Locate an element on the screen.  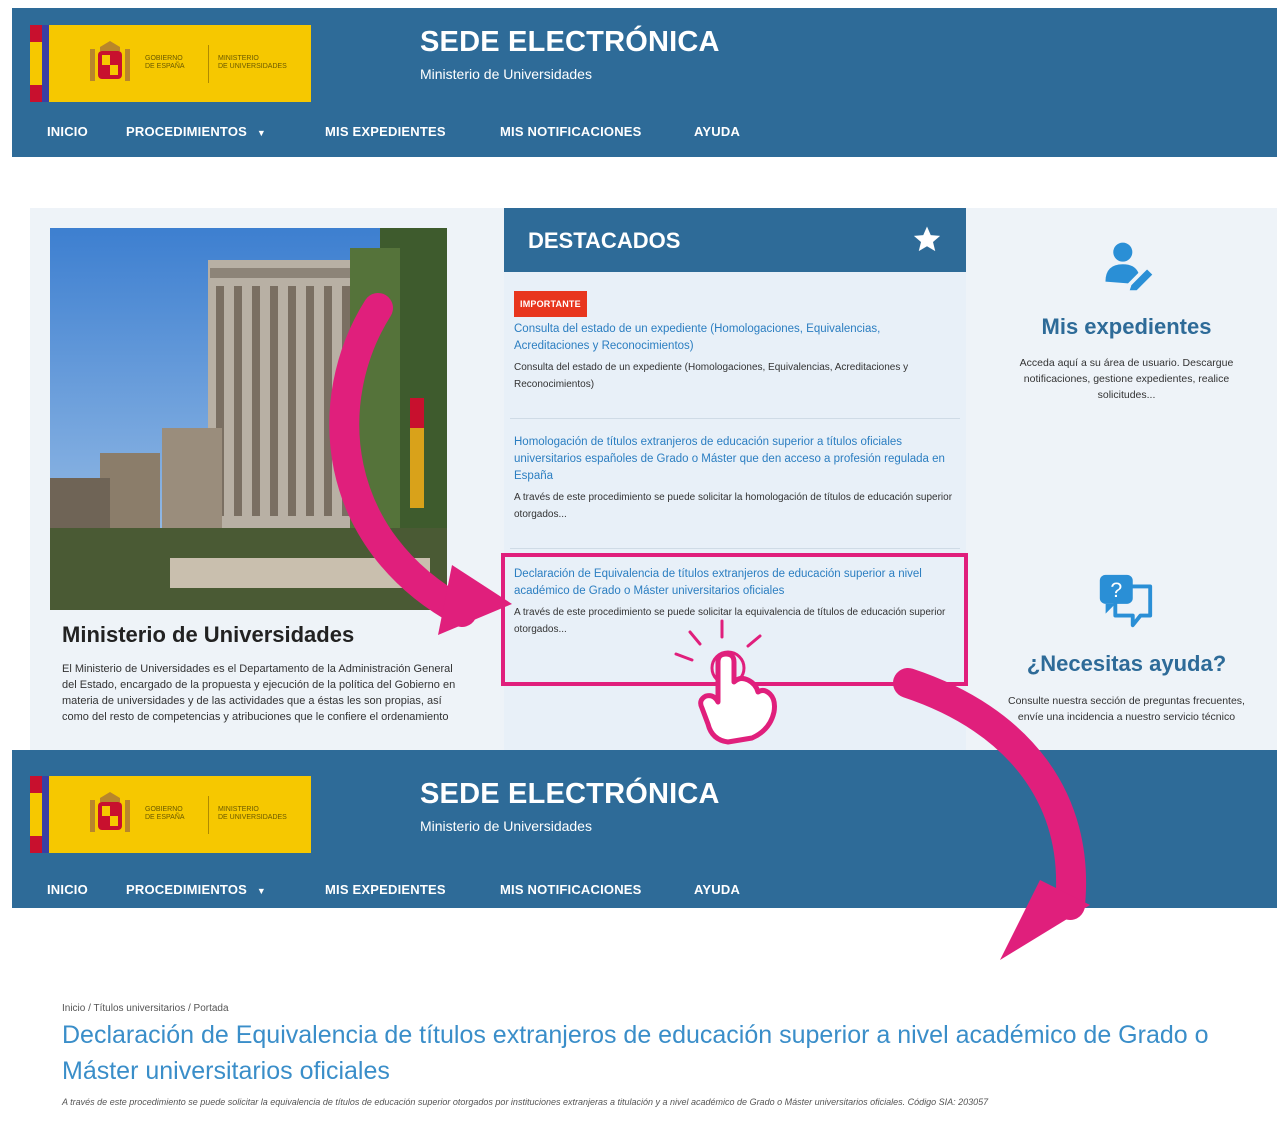
ministry-building-photo is located at coordinates (248, 419).